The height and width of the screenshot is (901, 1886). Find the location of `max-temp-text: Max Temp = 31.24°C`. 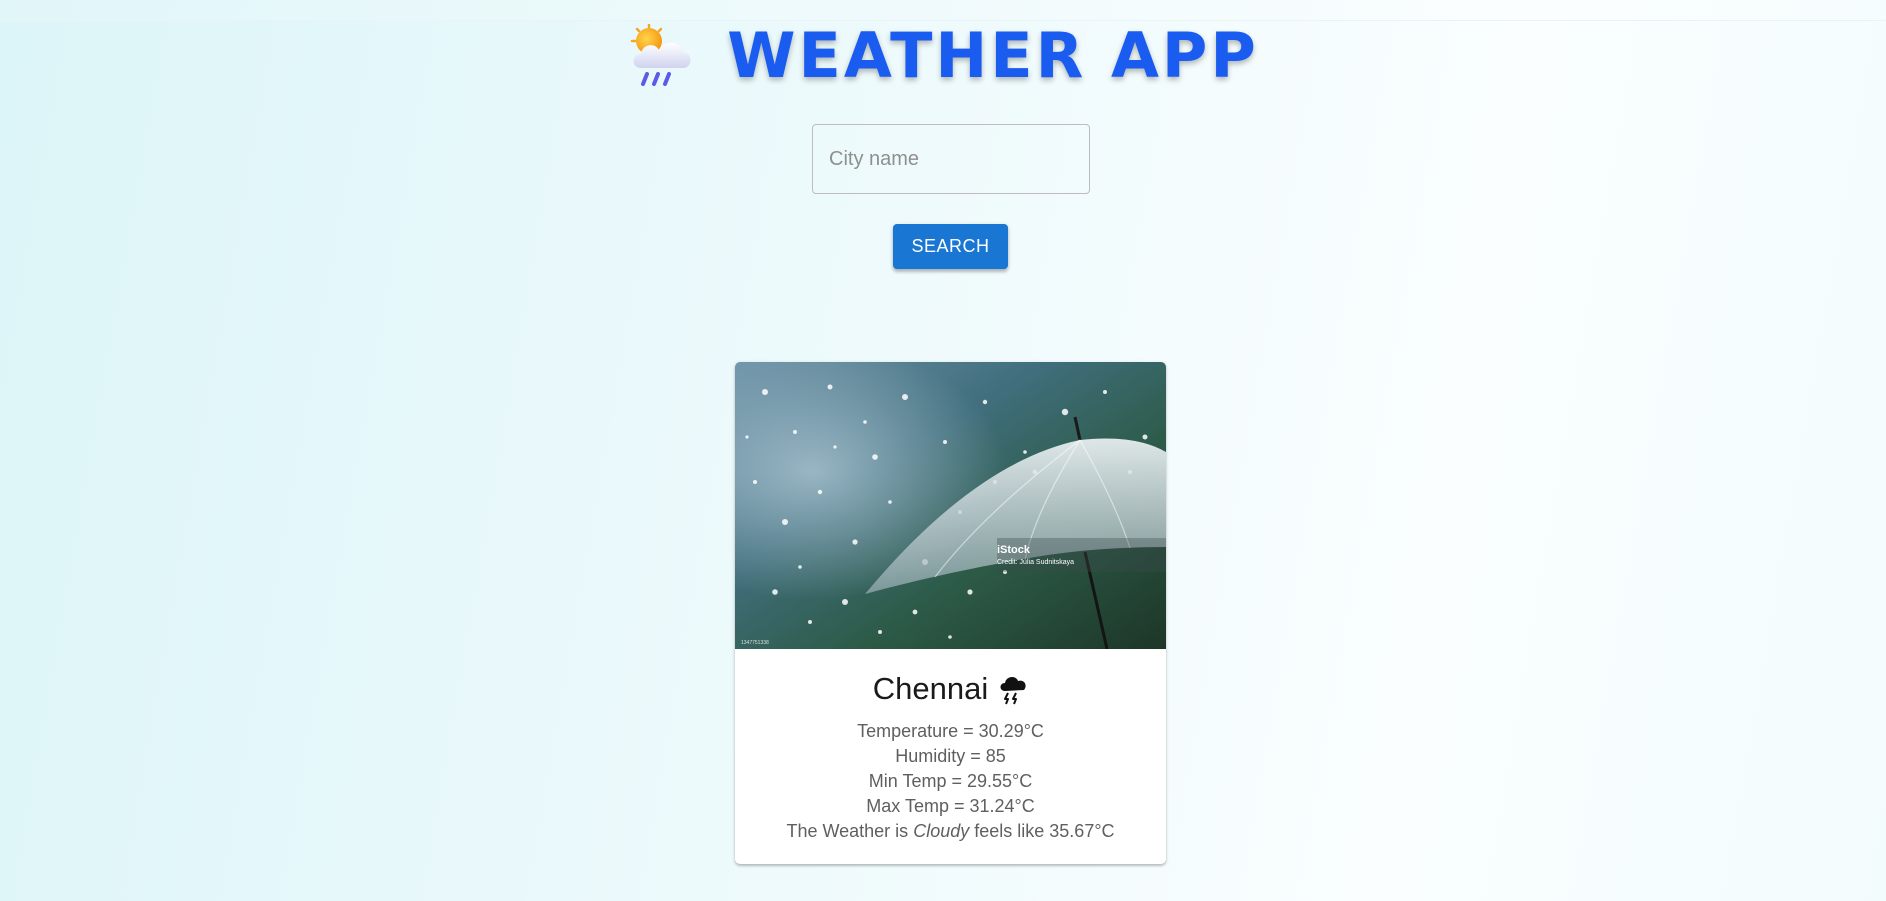

max-temp-text: Max Temp = 31.24°C is located at coordinates (950, 806).